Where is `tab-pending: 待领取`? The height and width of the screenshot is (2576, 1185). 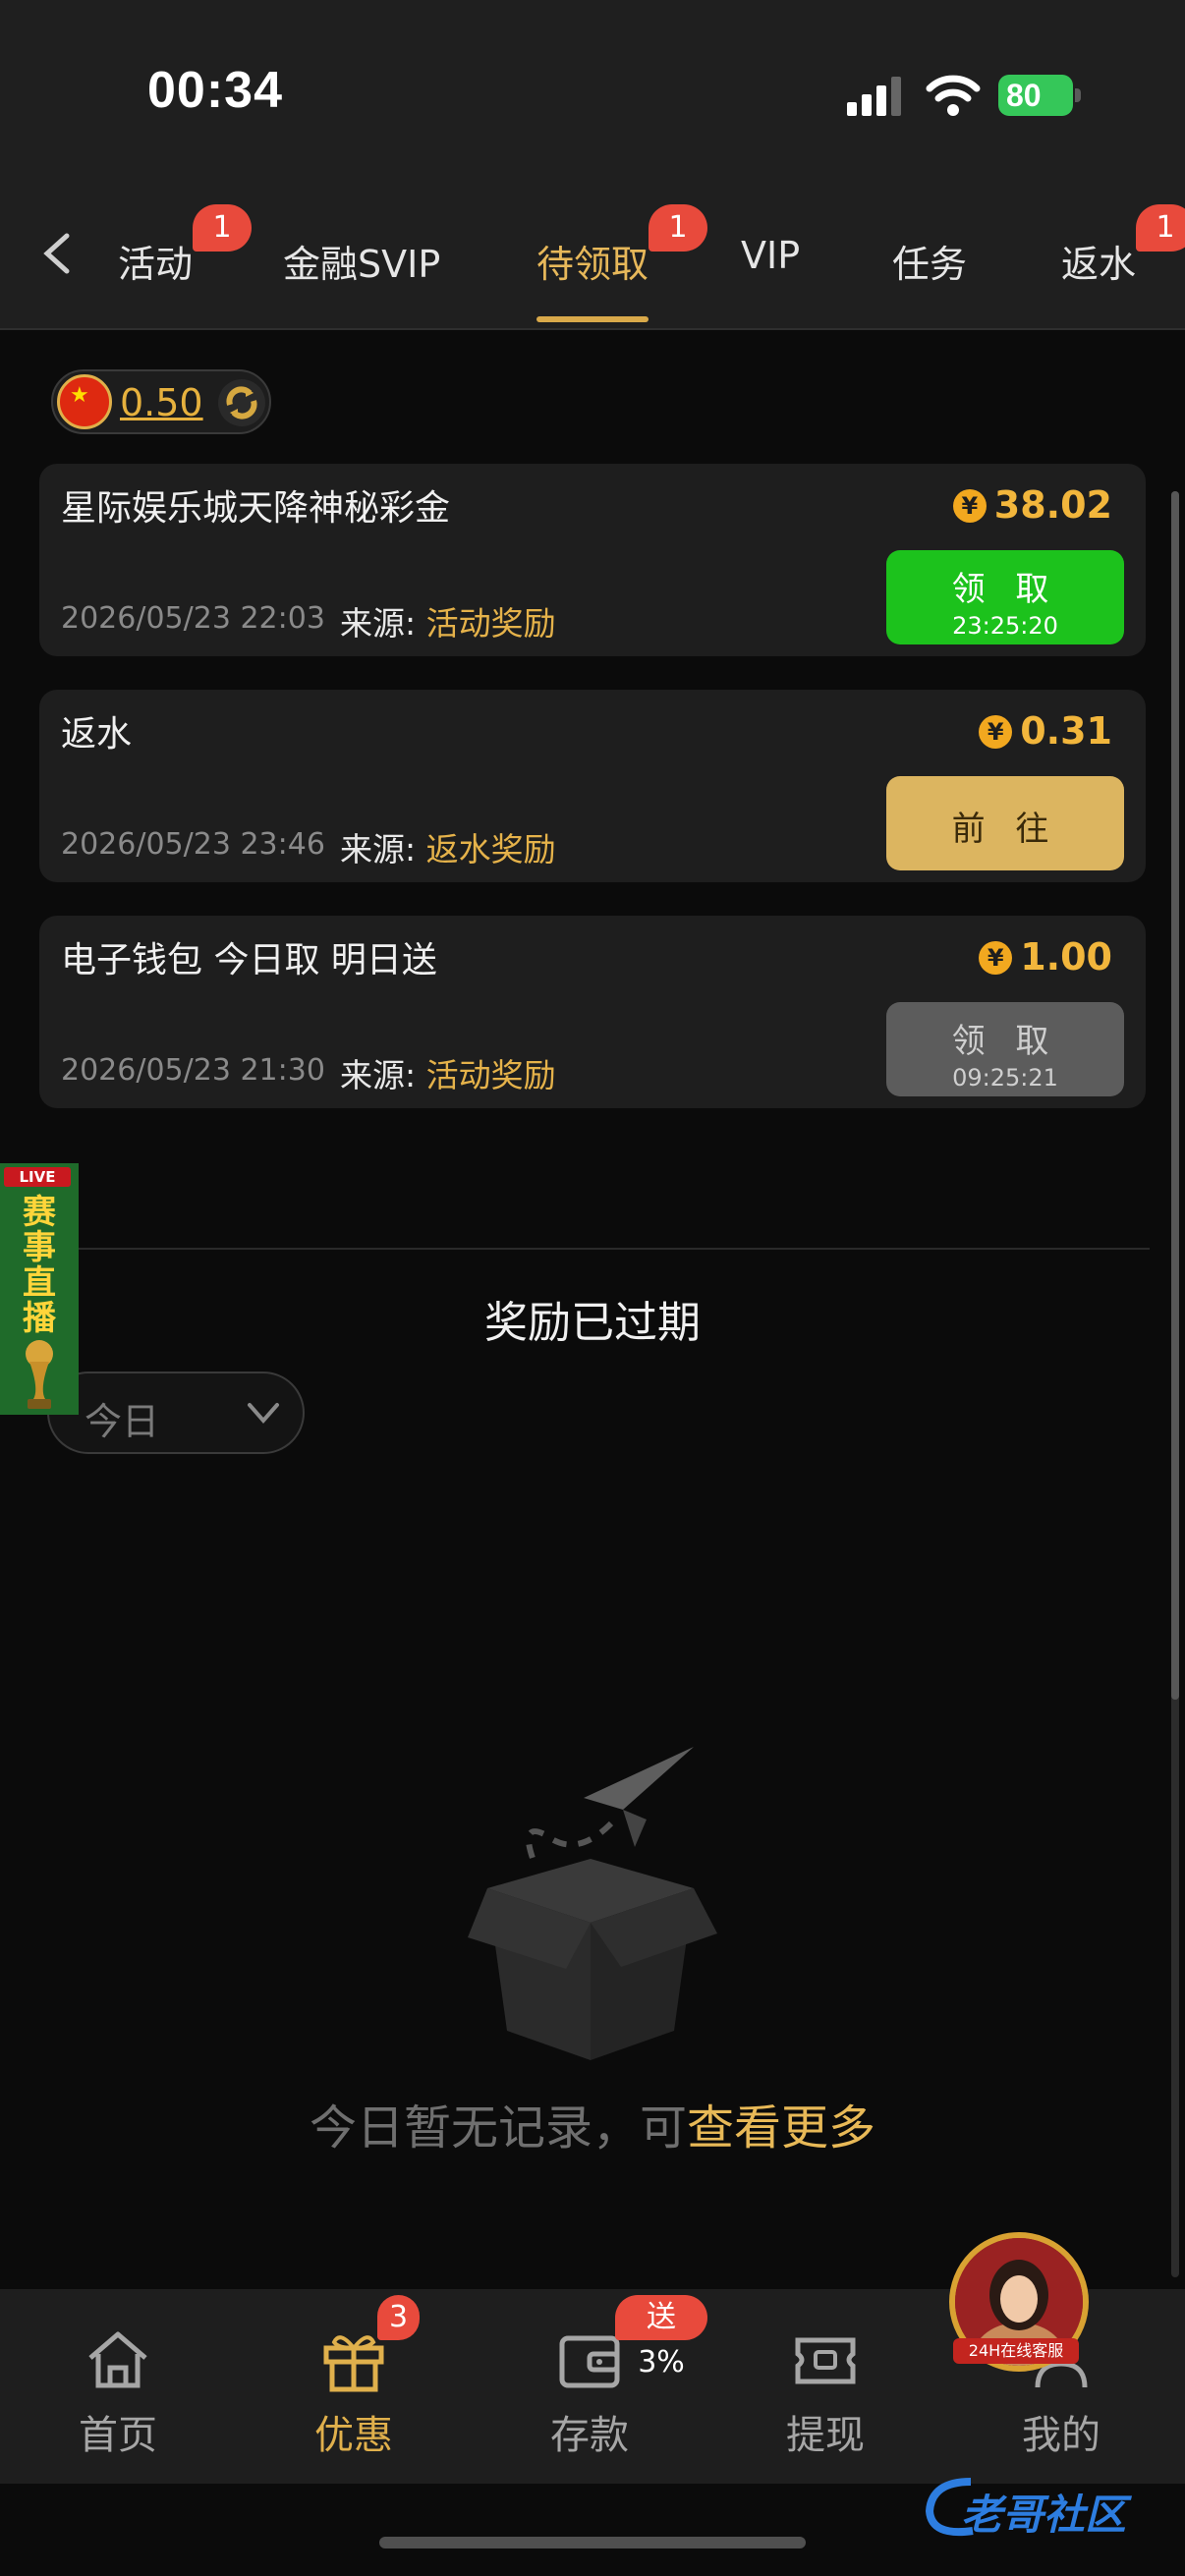
tab-pending: 待领取 is located at coordinates (592, 261).